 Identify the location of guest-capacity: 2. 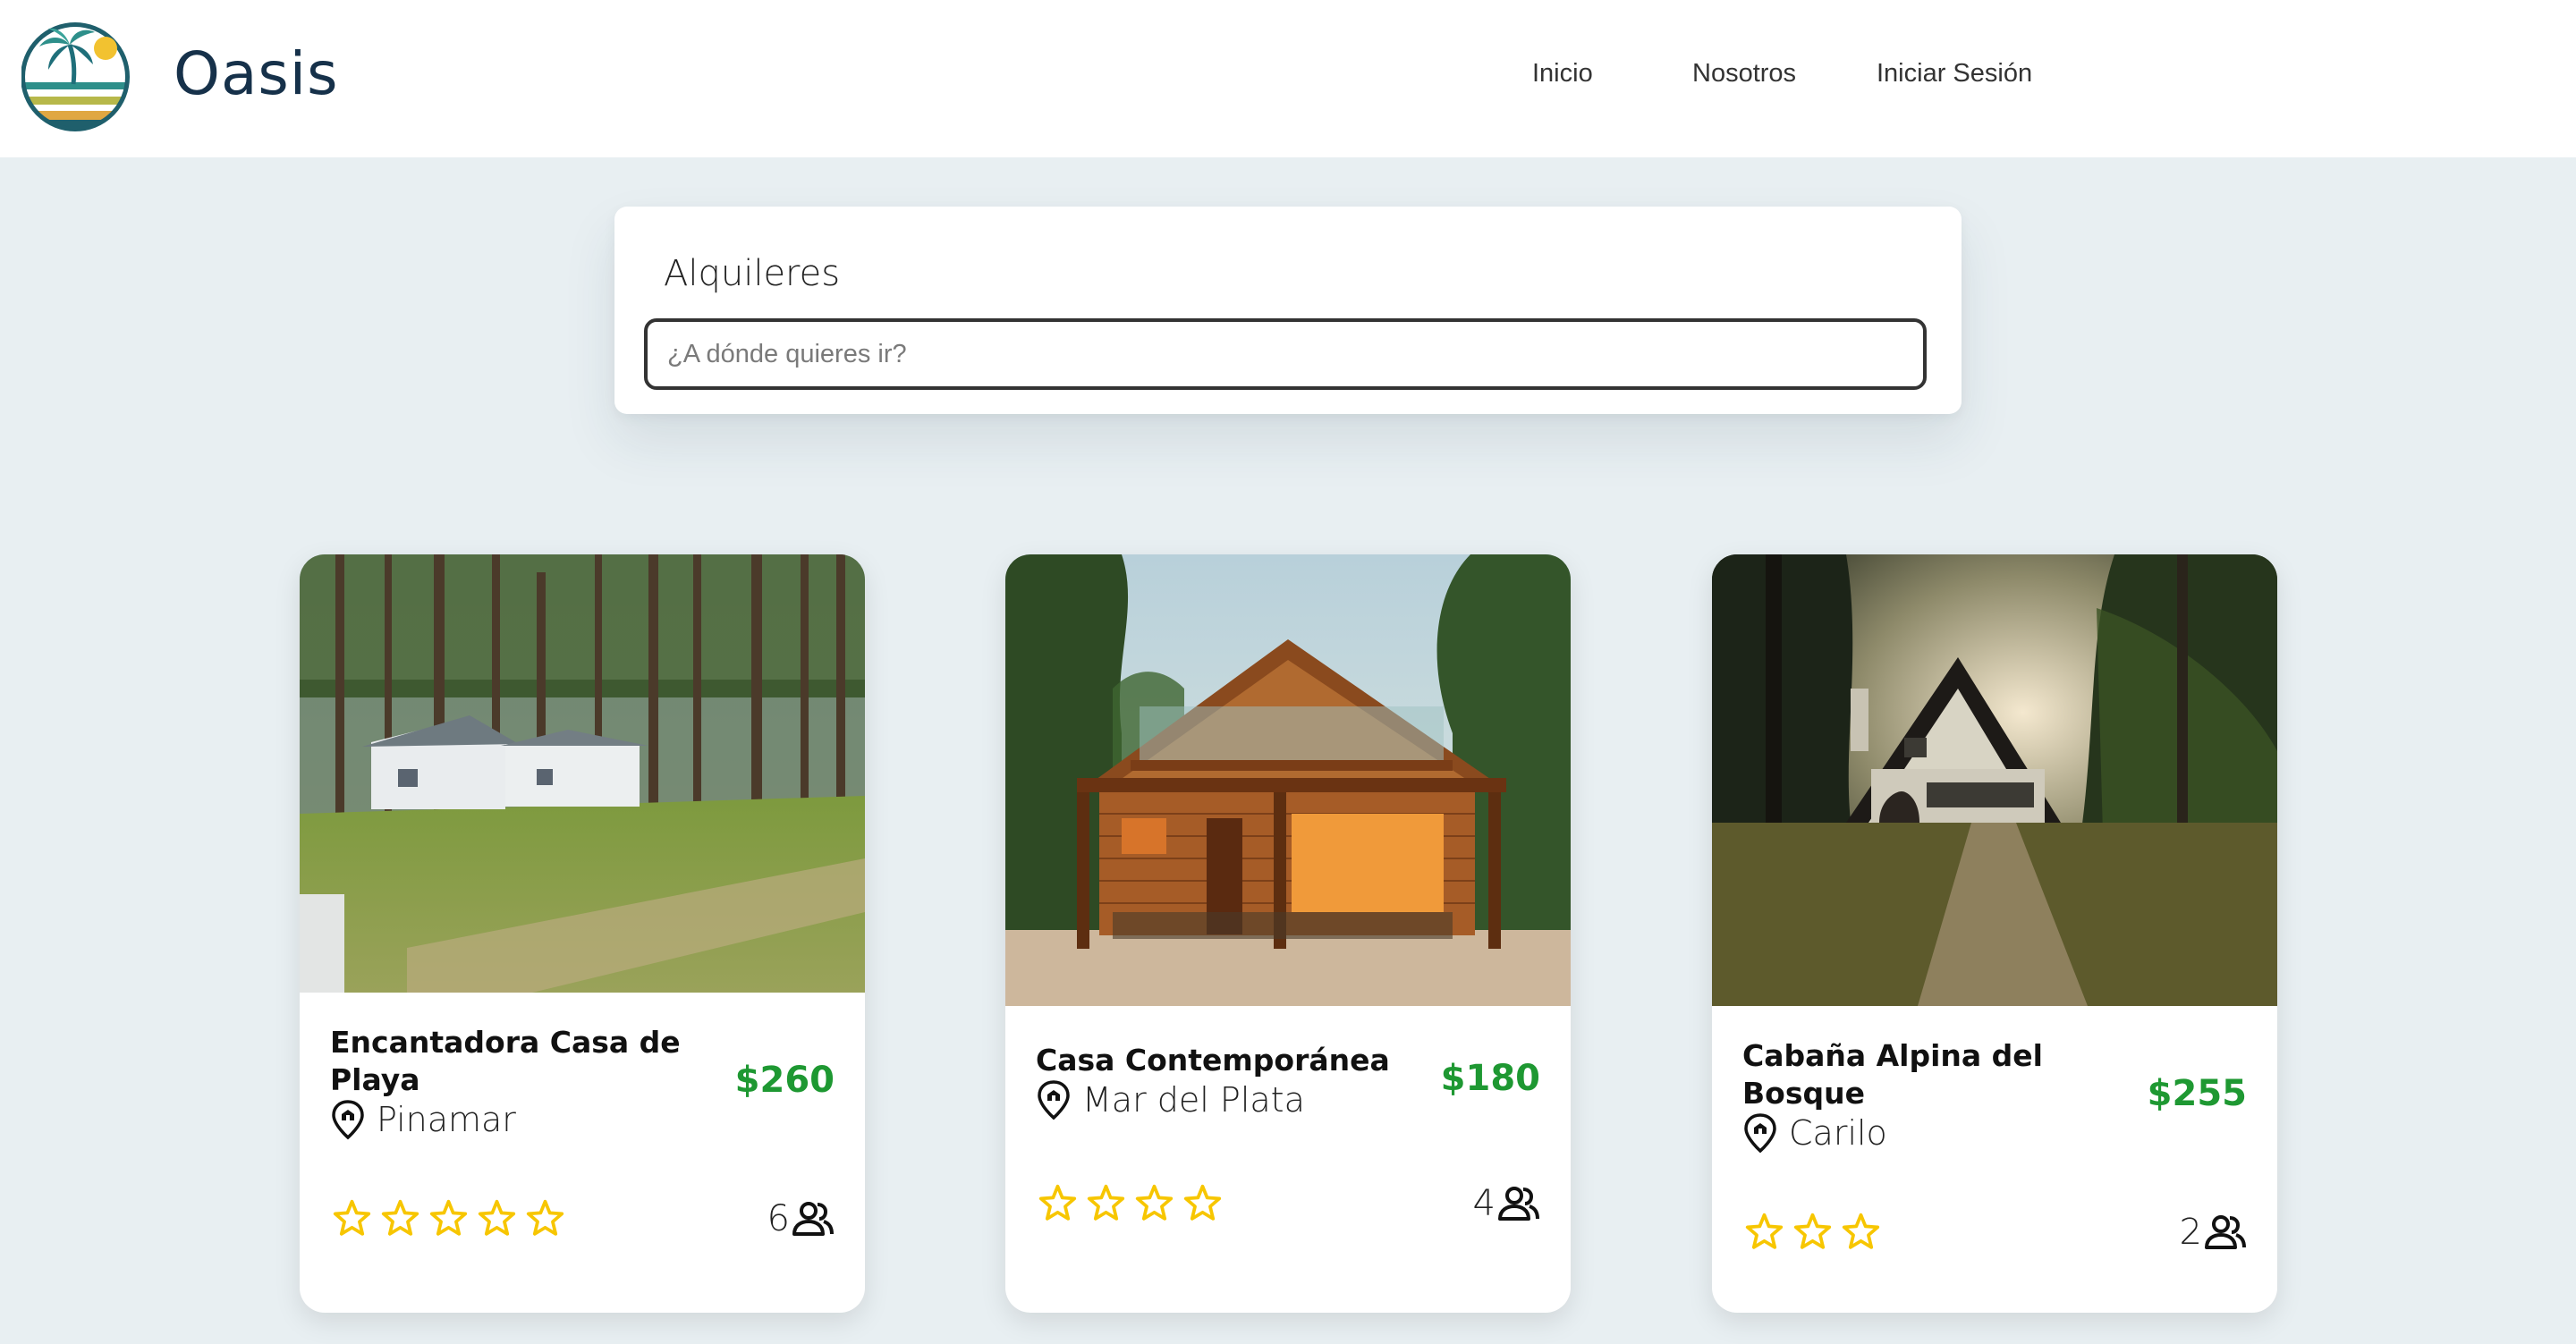
(2213, 1232).